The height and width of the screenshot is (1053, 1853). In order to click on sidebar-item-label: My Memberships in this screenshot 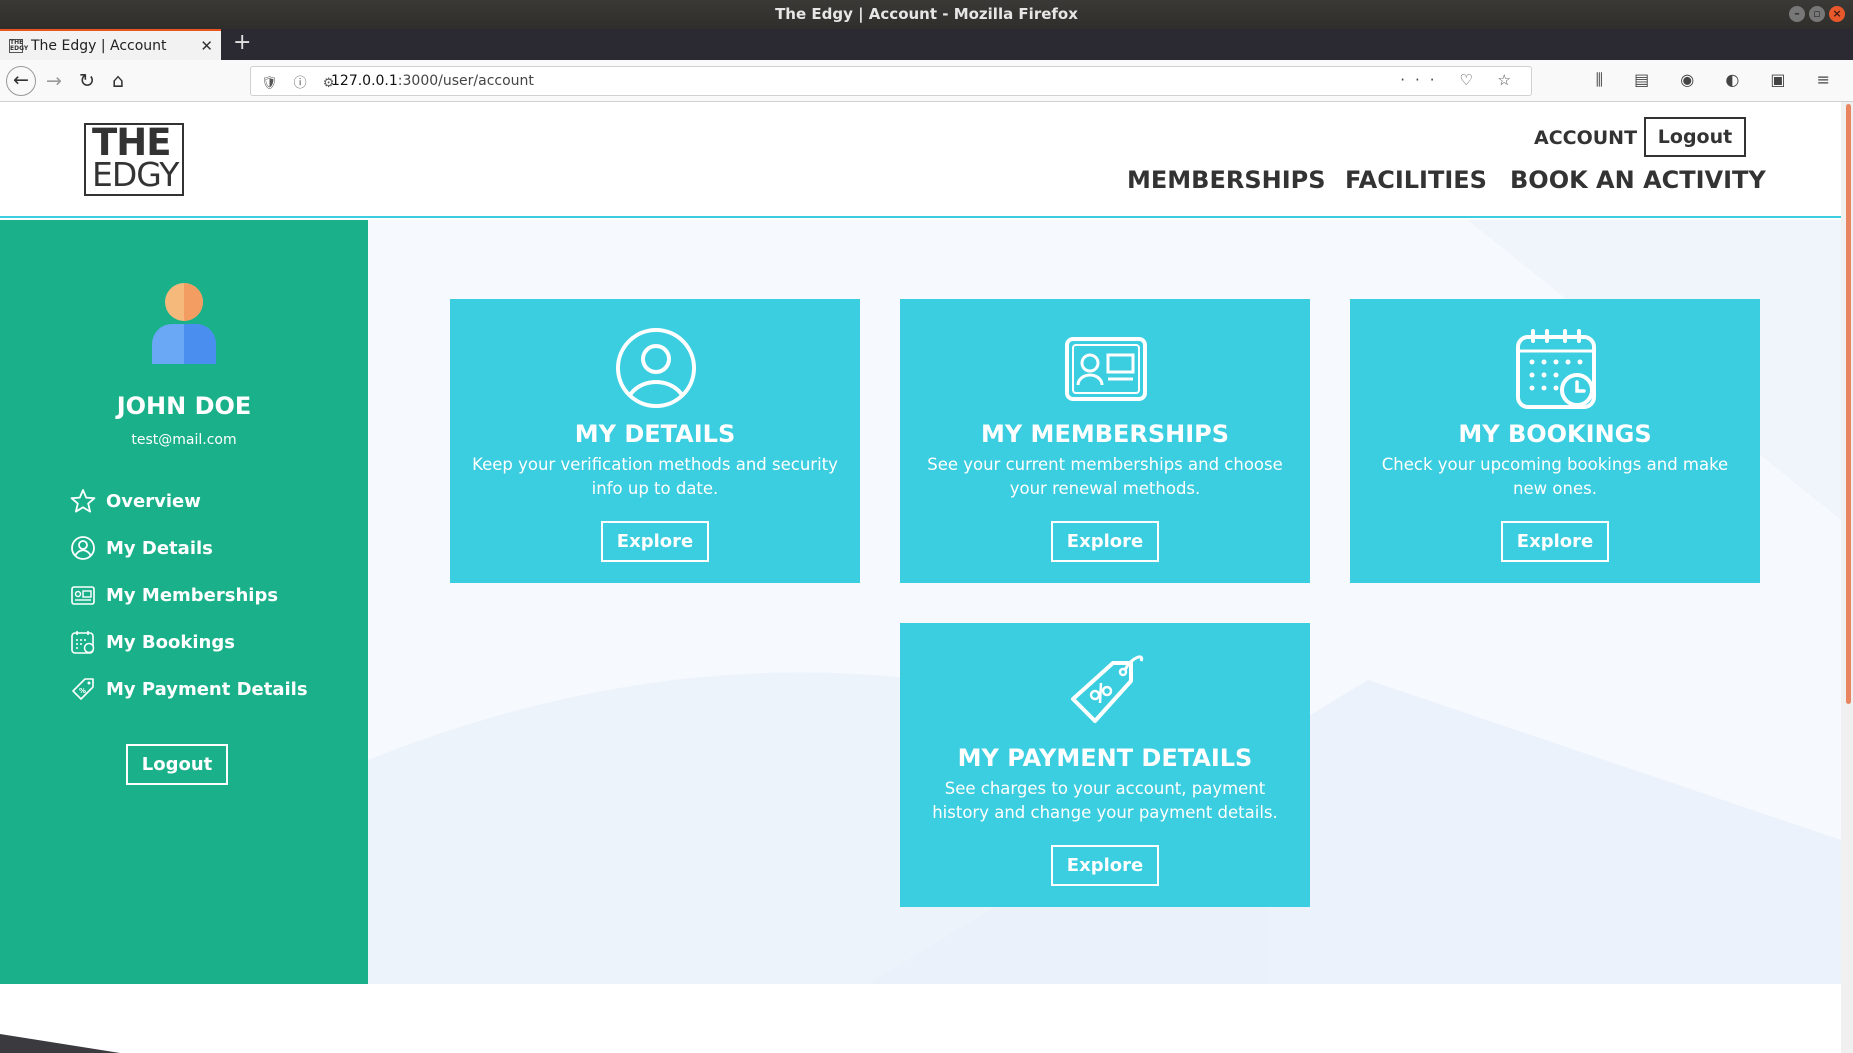, I will do `click(192, 595)`.